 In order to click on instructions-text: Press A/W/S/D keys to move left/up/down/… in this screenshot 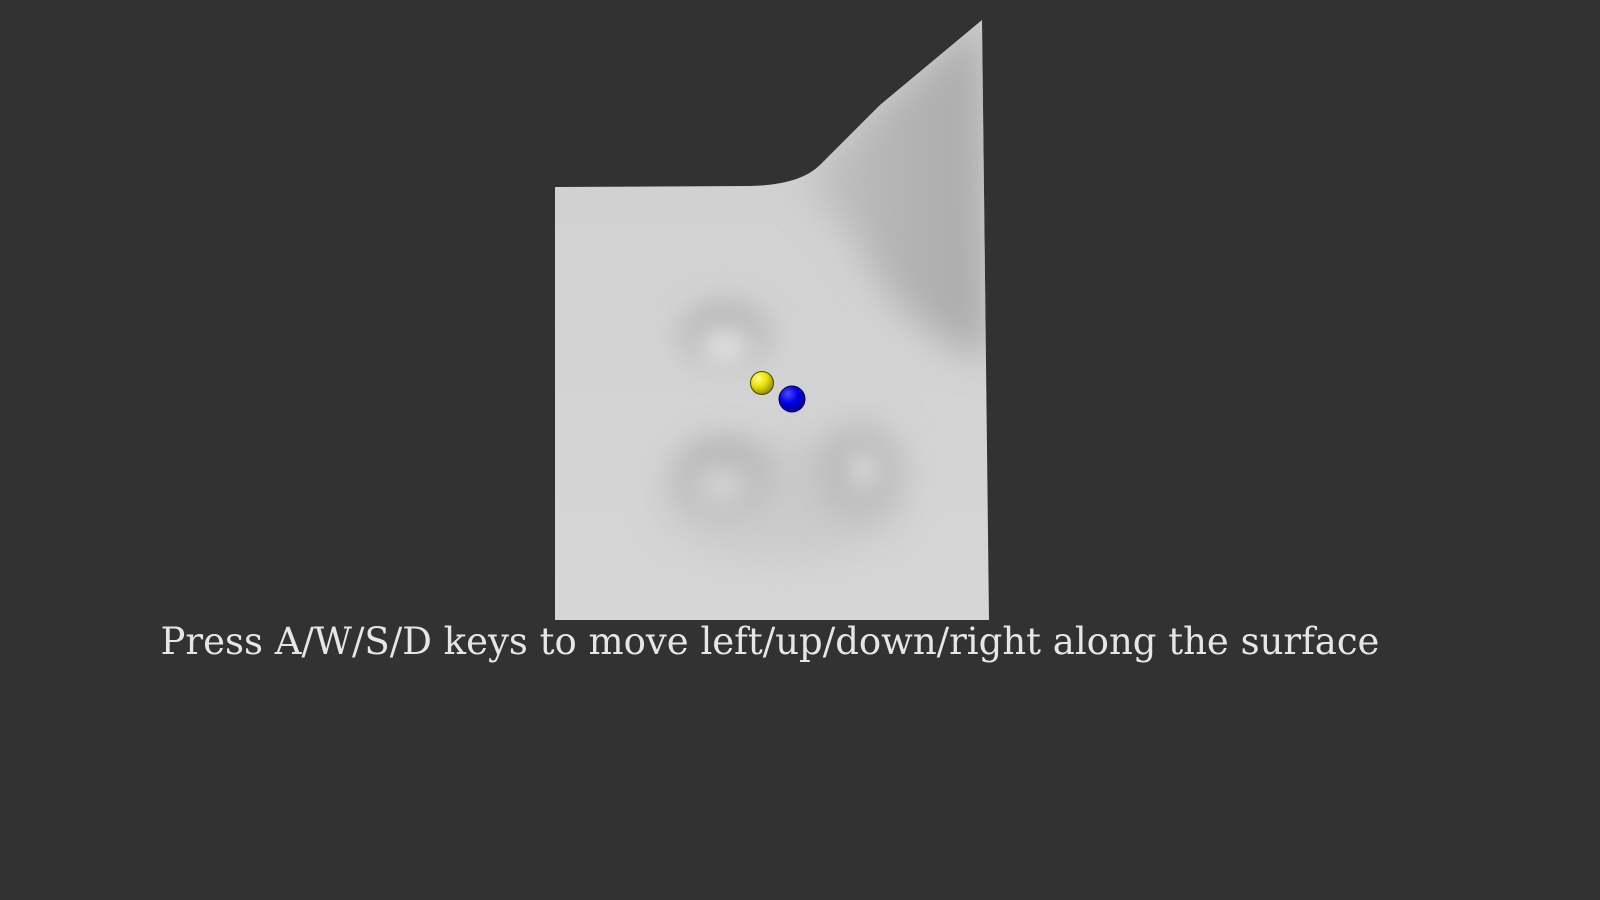, I will do `click(770, 641)`.